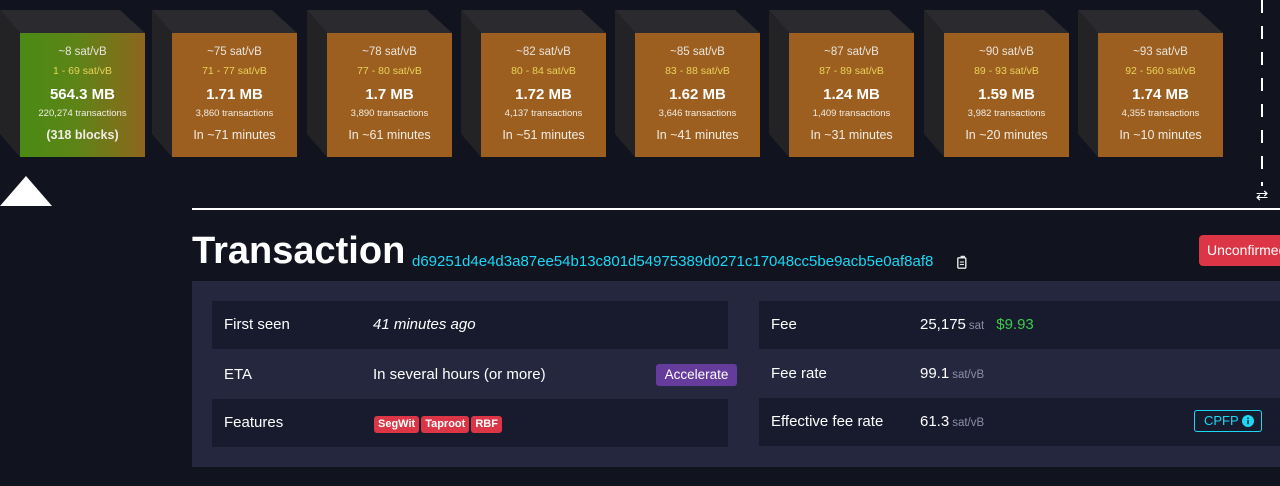  I want to click on block-fee-range: 1 - 69 sat/vB, so click(82, 71).